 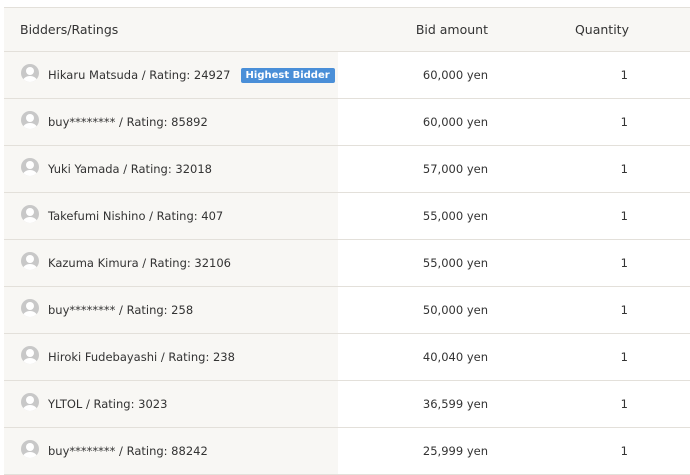 What do you see at coordinates (601, 29) in the screenshot?
I see `quantity-header: Quantity` at bounding box center [601, 29].